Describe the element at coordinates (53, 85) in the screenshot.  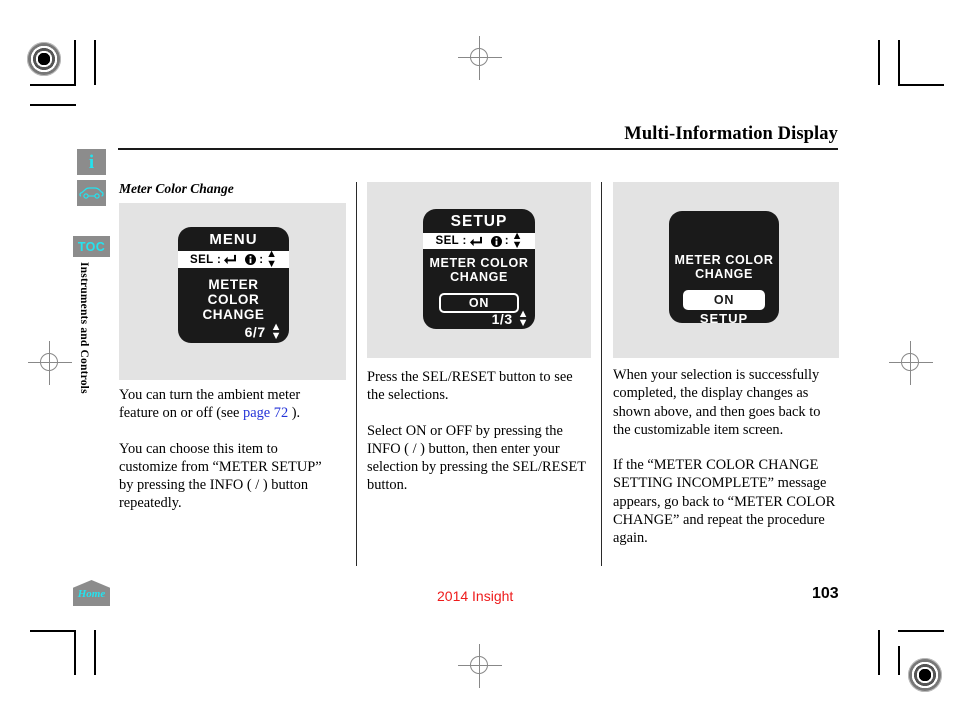
I see `crop-mark-top-left-h` at that location.